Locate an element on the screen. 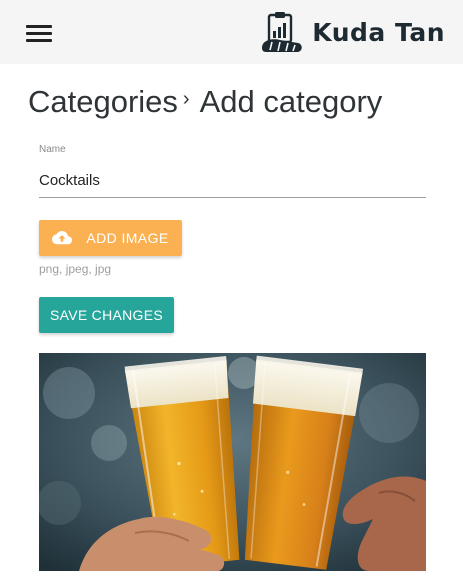 The width and height of the screenshot is (463, 587). clipboard-logo-icon is located at coordinates (282, 32).